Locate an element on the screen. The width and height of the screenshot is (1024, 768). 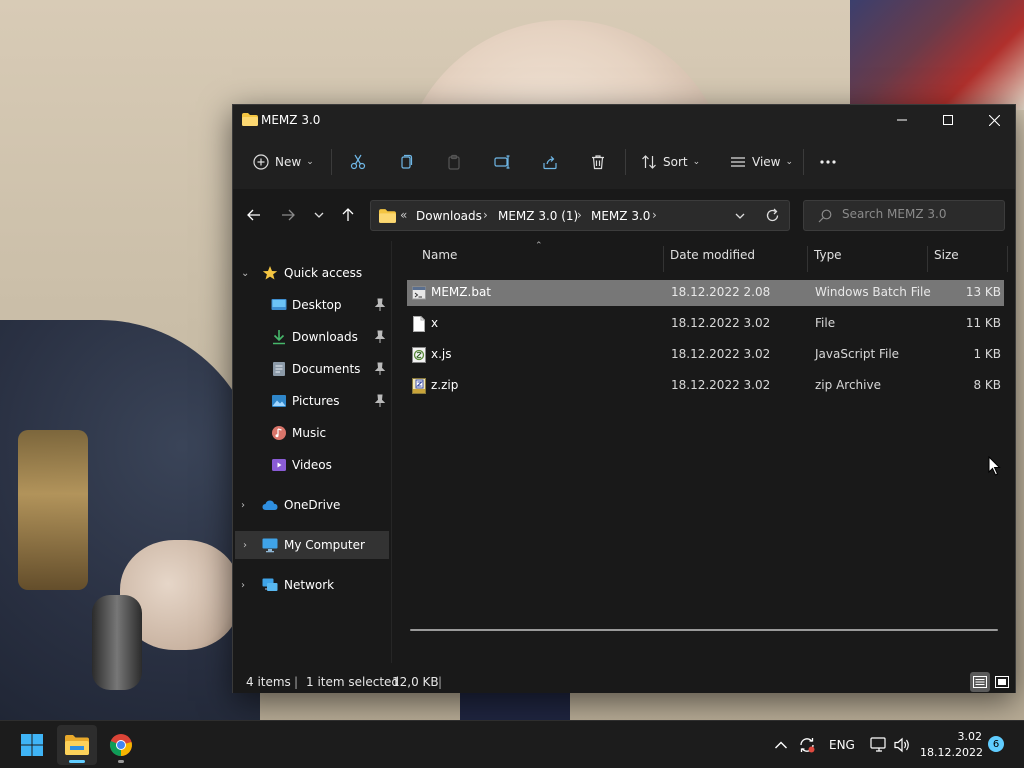
breadcrumb-memz-1: MEMZ 3.0 (1) is located at coordinates (538, 216).